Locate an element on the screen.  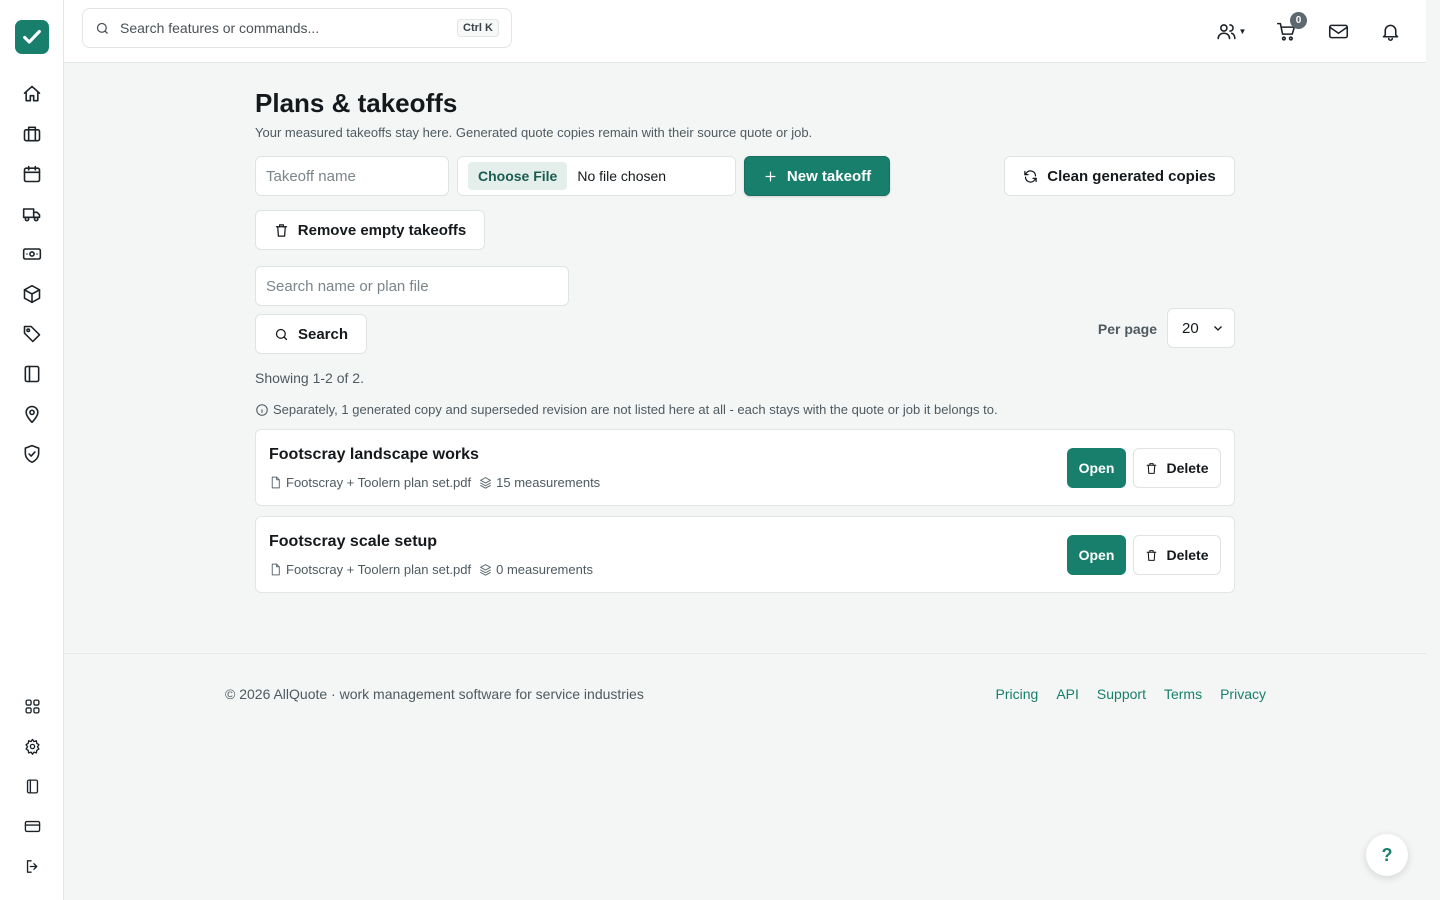
bell-icon is located at coordinates (1390, 32).